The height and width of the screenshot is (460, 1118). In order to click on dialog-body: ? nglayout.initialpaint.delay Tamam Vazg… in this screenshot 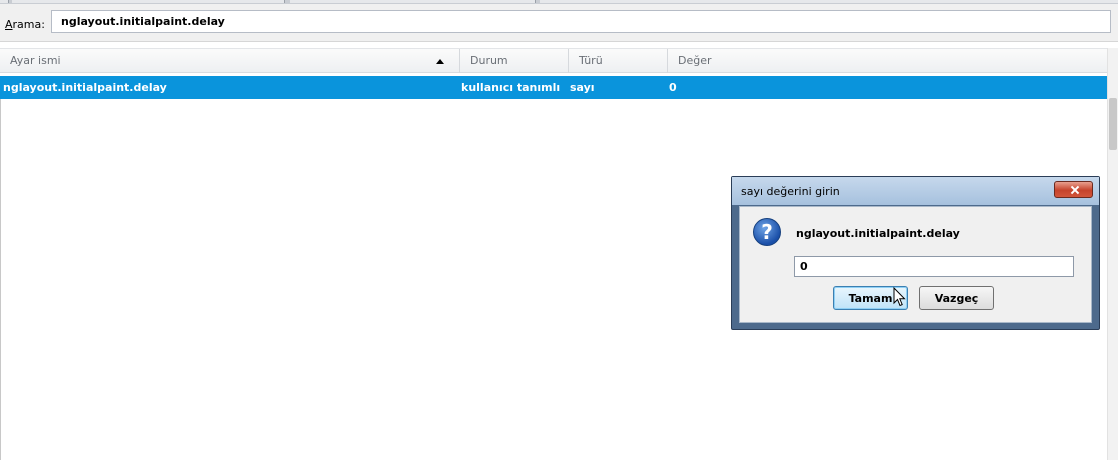, I will do `click(915, 264)`.